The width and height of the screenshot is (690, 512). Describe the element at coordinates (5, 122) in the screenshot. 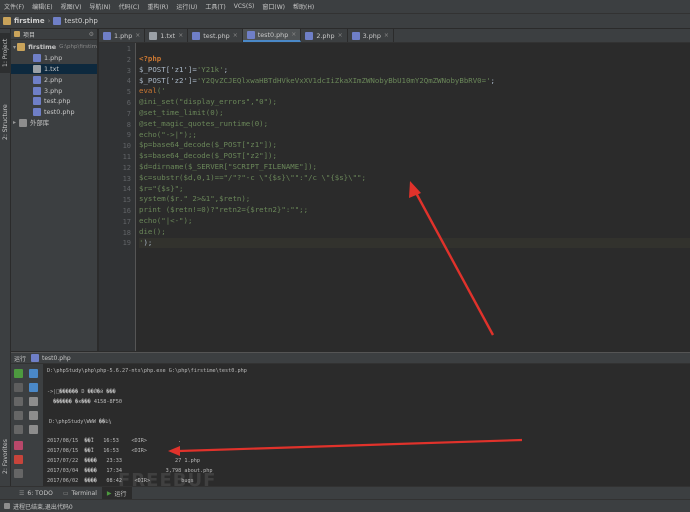

I see `tab-structure-tool: 2: Structure` at that location.